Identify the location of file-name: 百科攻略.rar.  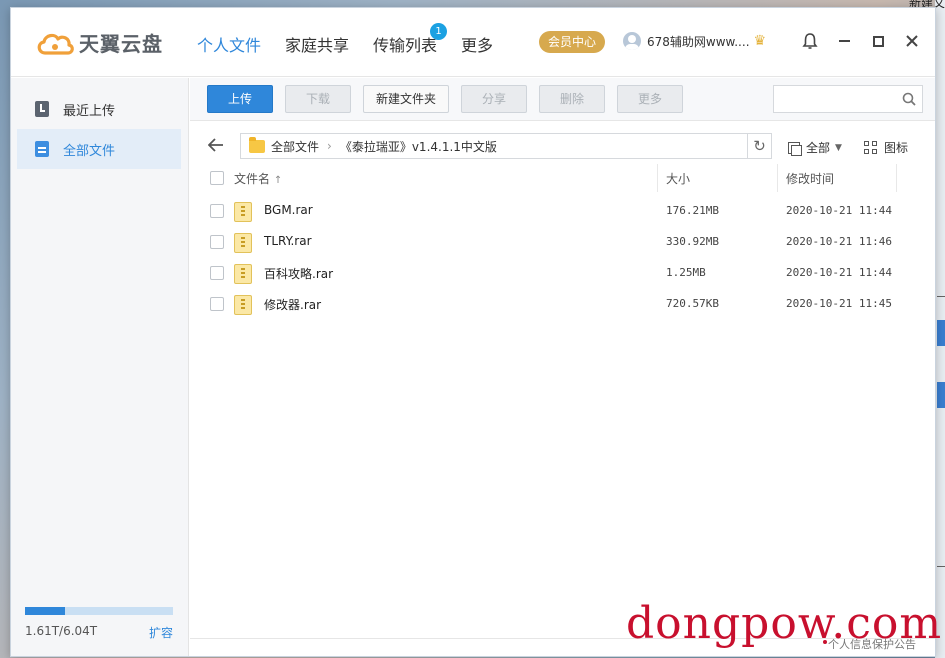
(298, 273).